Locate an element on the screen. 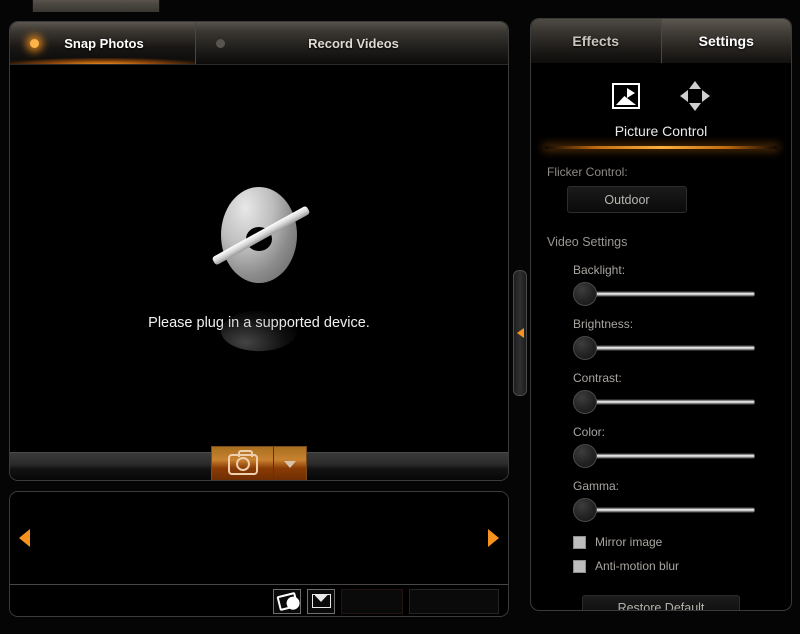 This screenshot has width=800, height=634. panel-tabstrip: Effects Settings is located at coordinates (661, 41).